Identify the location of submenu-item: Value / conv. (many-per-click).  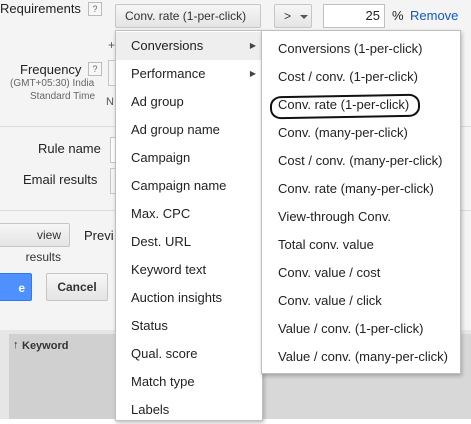
(361, 357).